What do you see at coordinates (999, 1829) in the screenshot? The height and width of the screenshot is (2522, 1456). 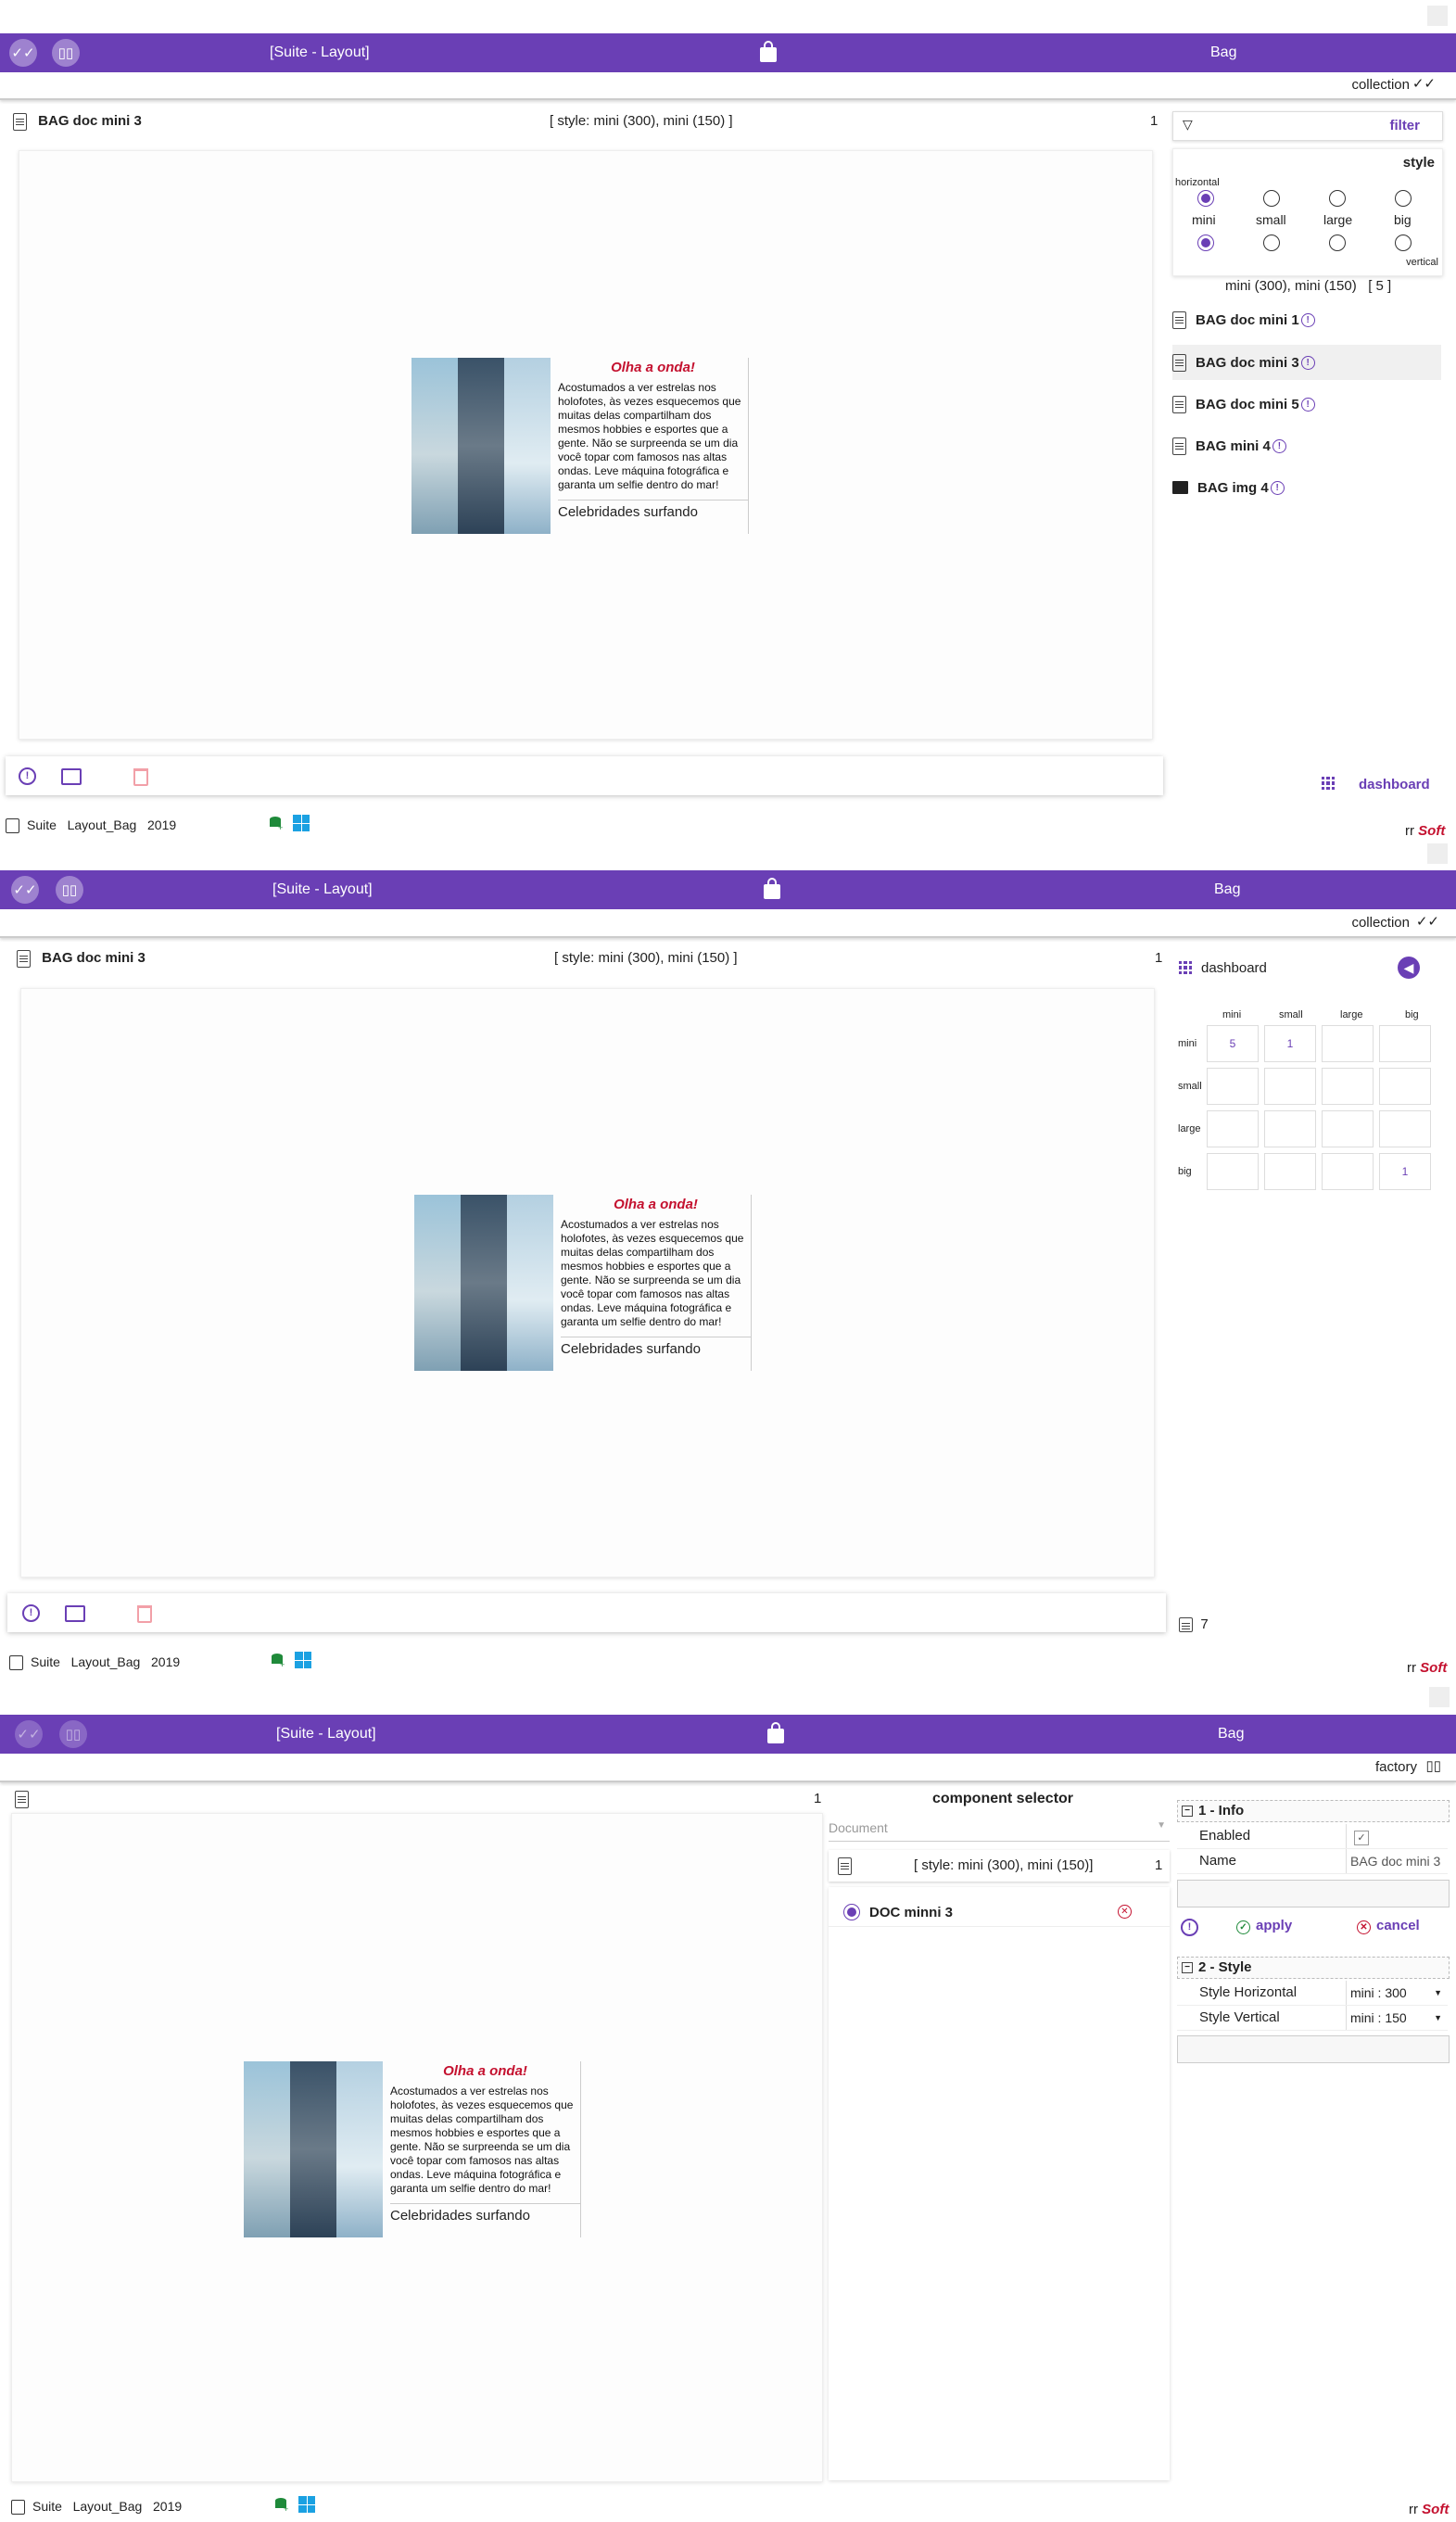 I see `component-type-select: Document ▼` at bounding box center [999, 1829].